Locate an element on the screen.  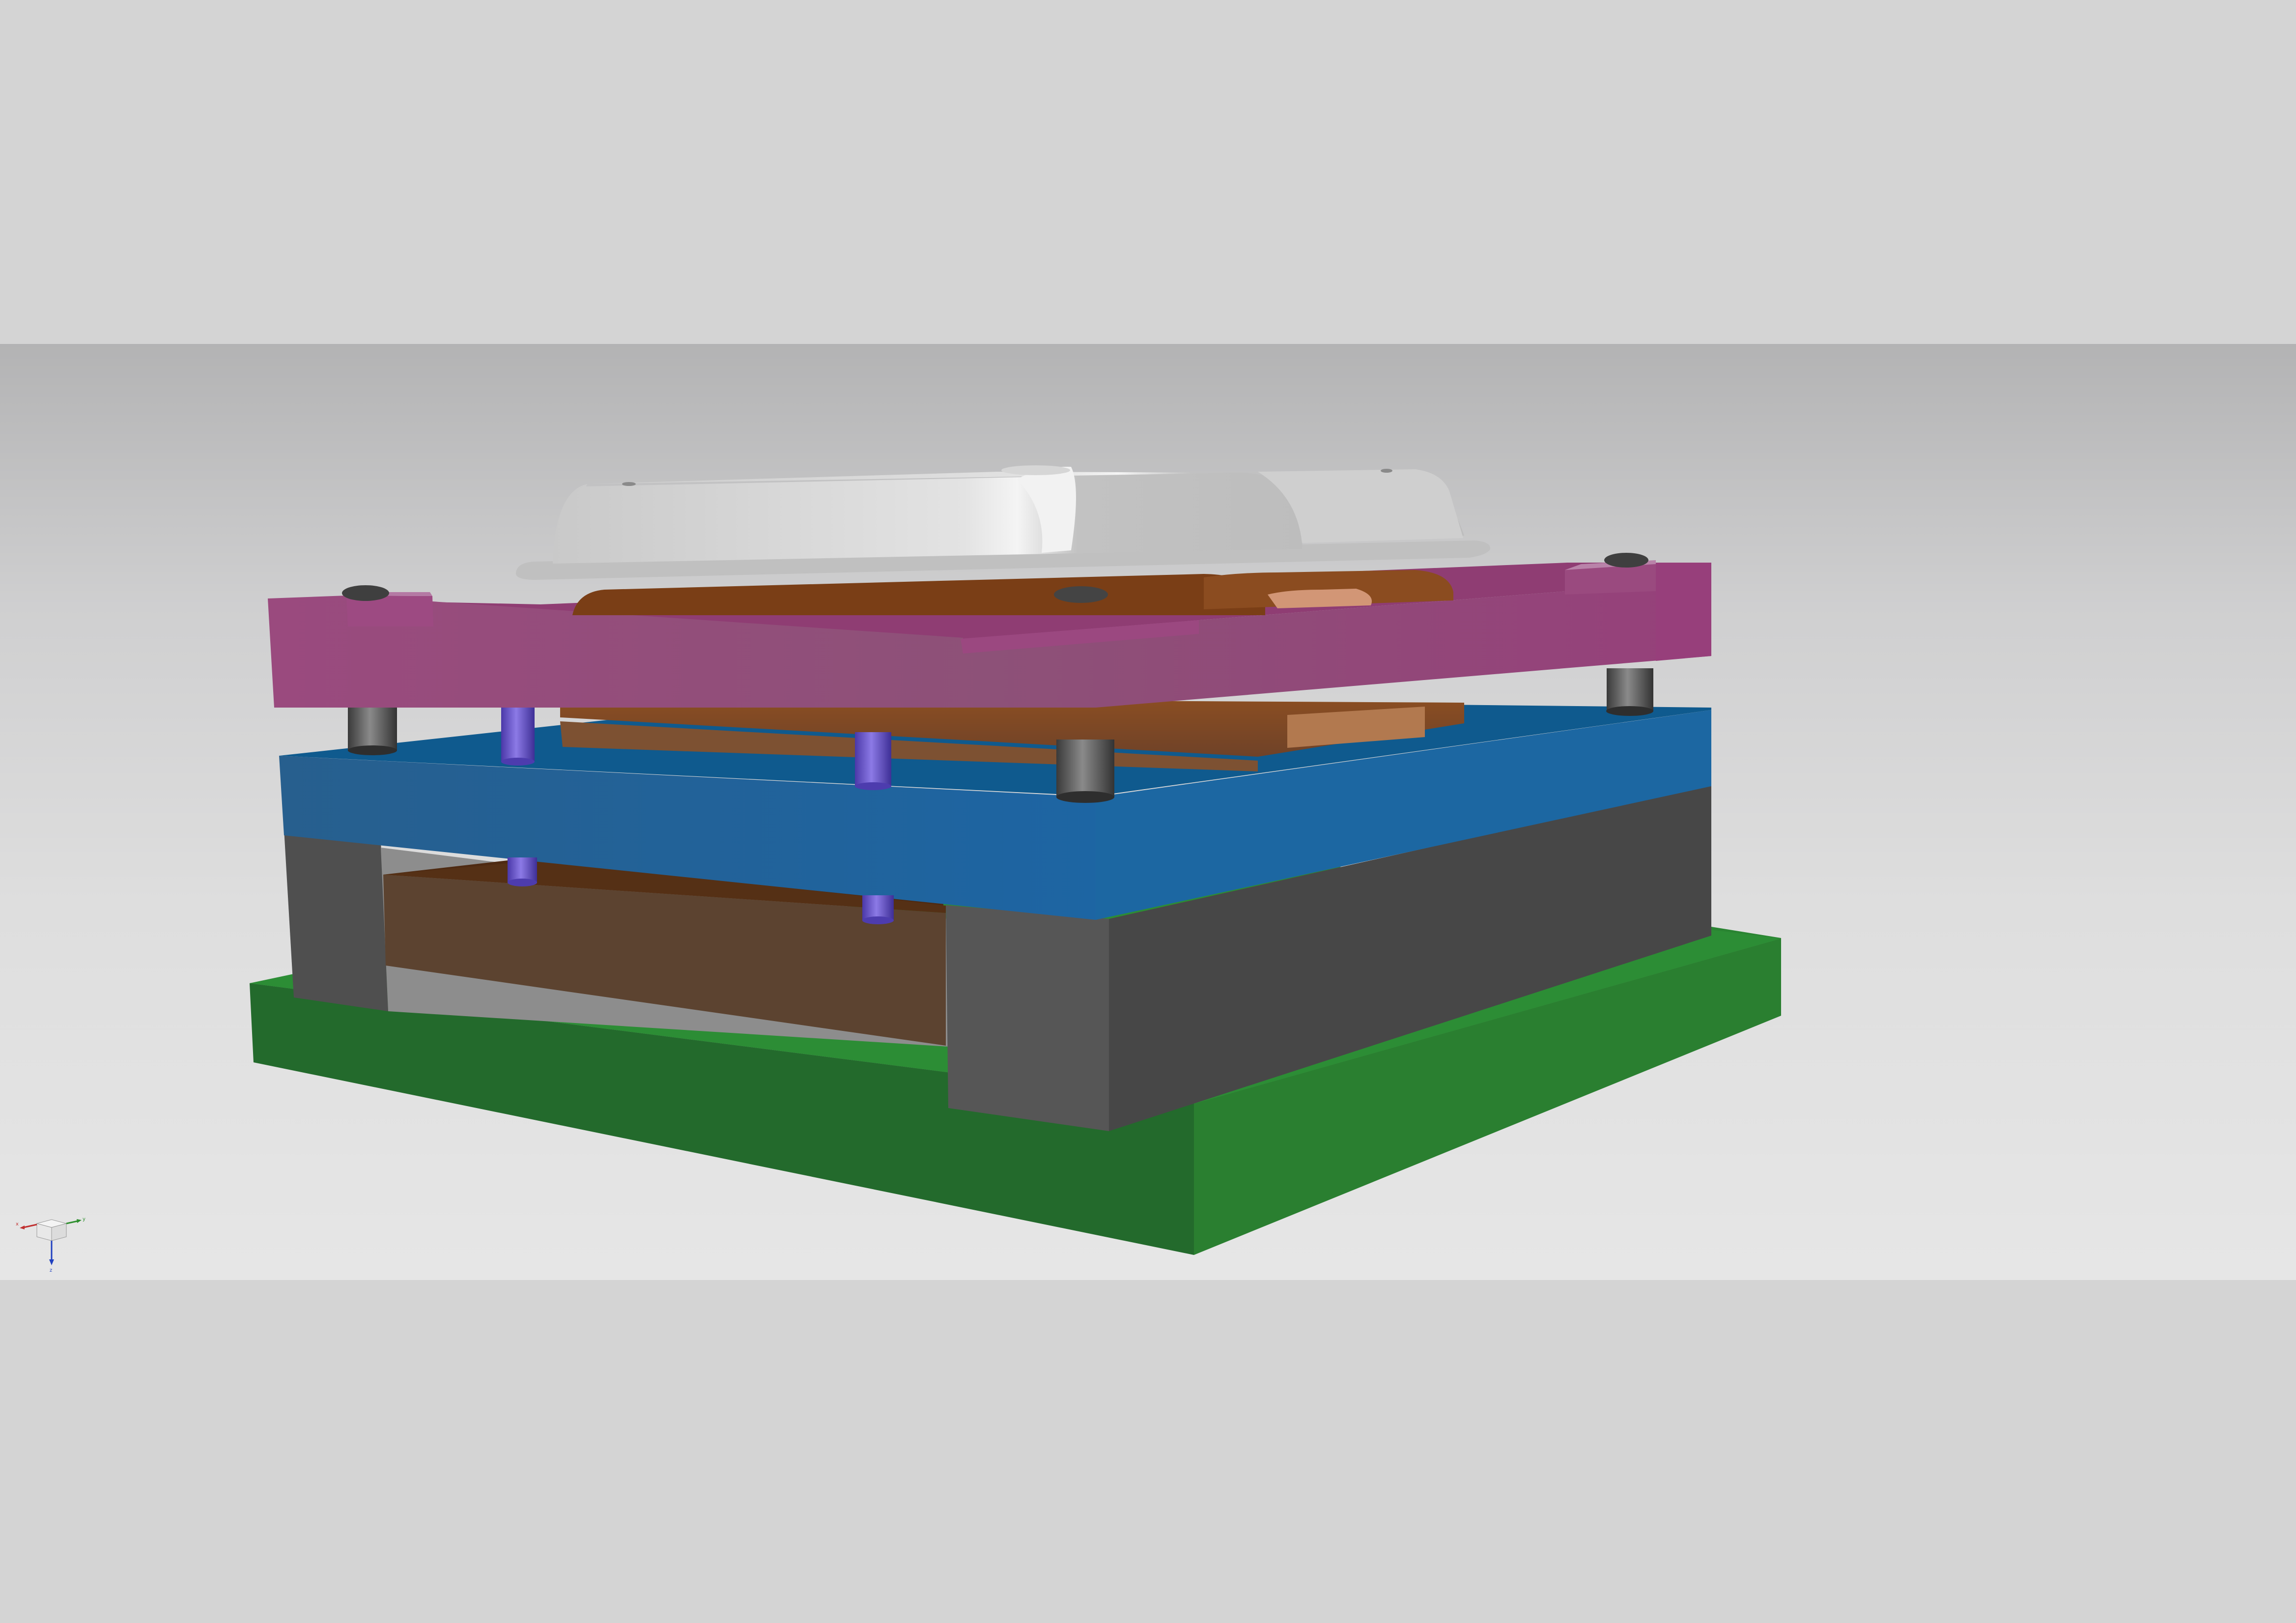
triad-cube is located at coordinates (51, 1230).